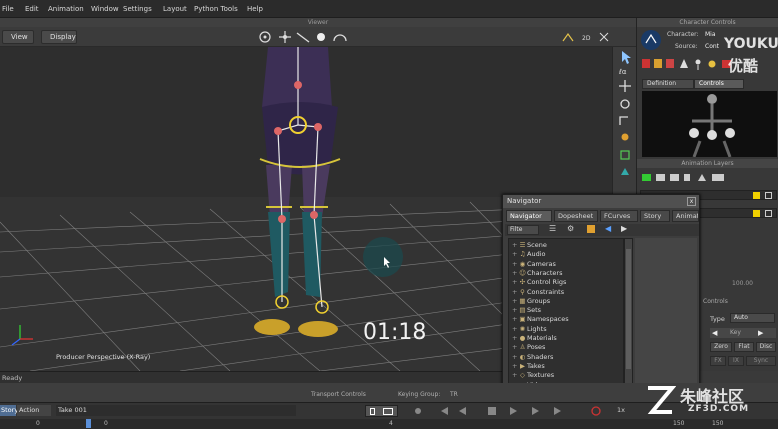  What do you see at coordinates (736, 361) in the screenshot?
I see `ix-button: IX` at bounding box center [736, 361].